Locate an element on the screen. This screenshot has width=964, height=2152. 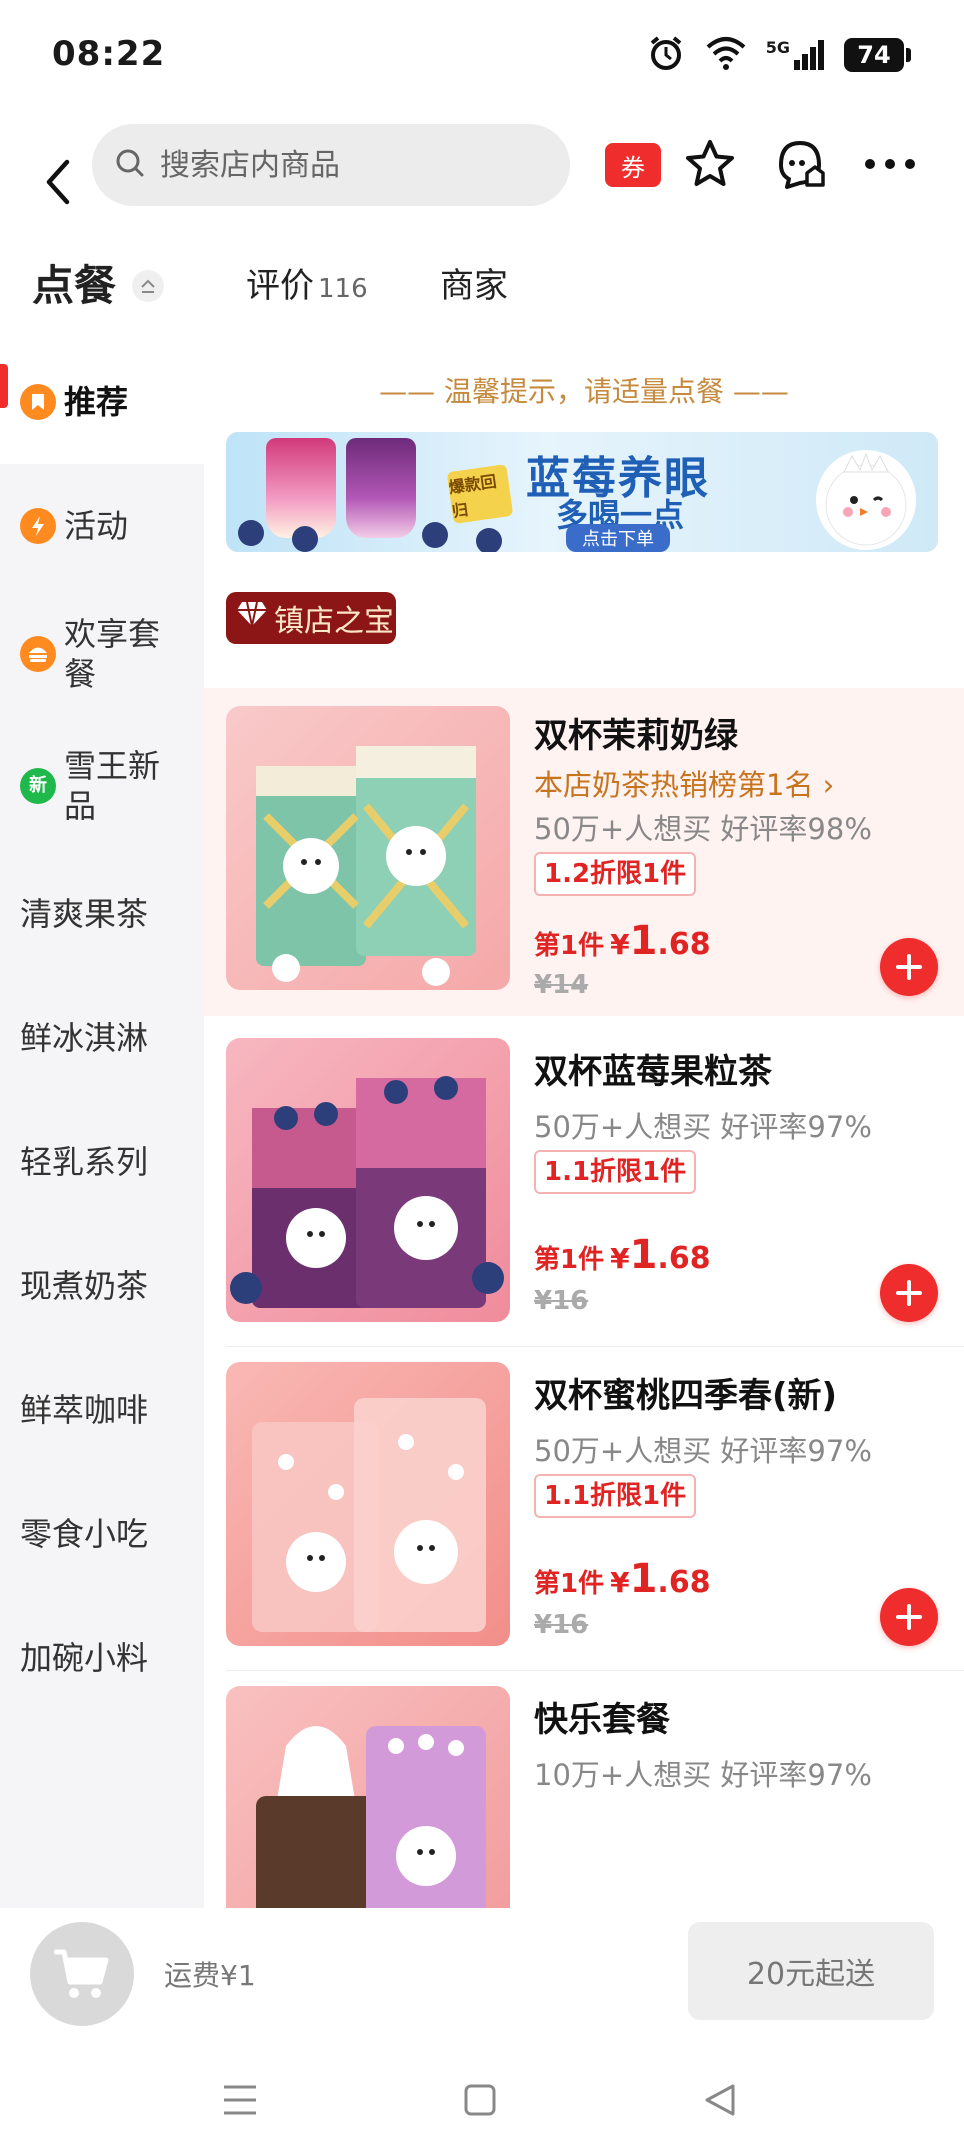
star-icon is located at coordinates (710, 163).